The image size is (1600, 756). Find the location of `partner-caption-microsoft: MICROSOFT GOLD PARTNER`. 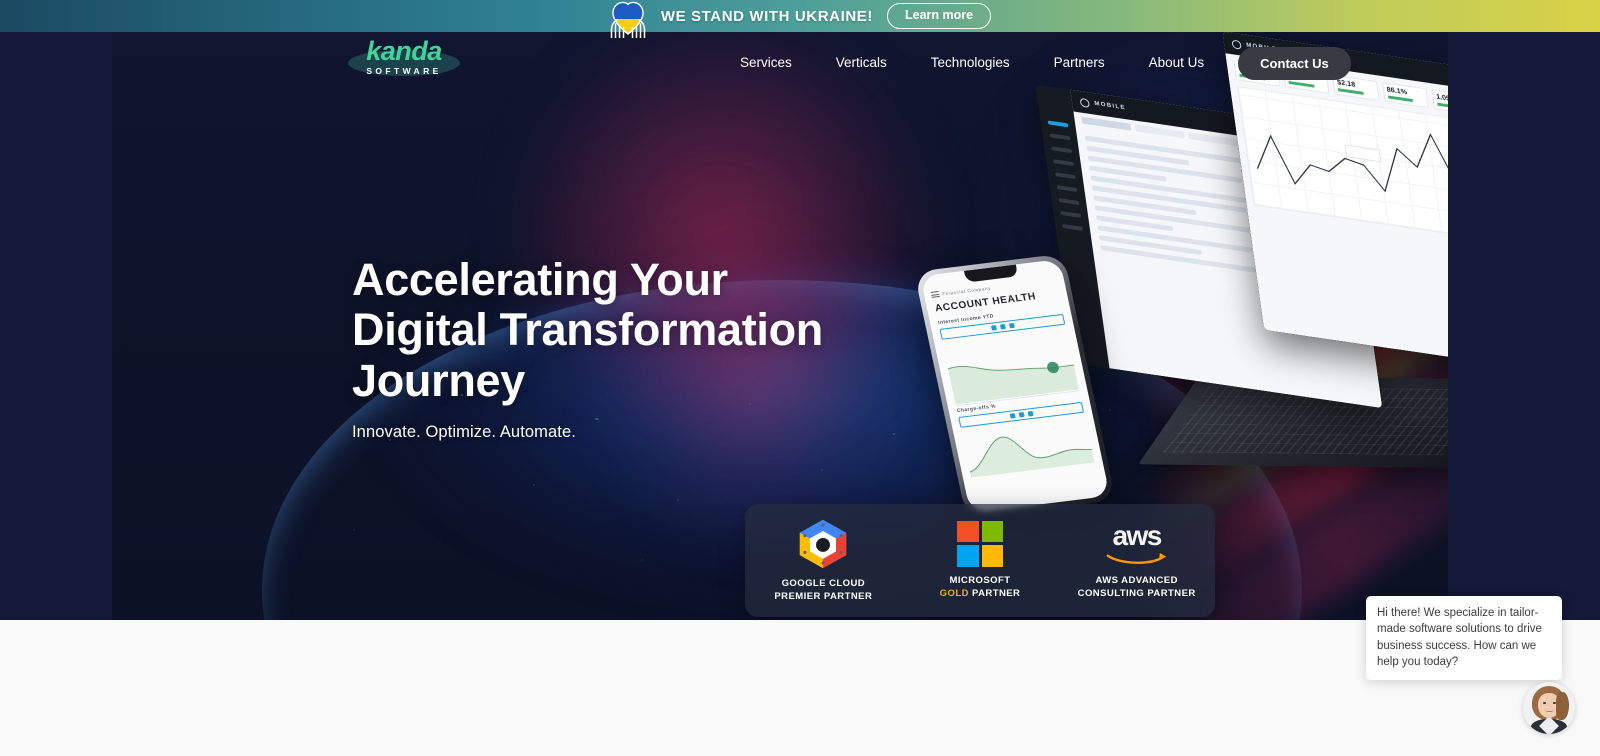

partner-caption-microsoft: MICROSOFT GOLD PARTNER is located at coordinates (980, 588).